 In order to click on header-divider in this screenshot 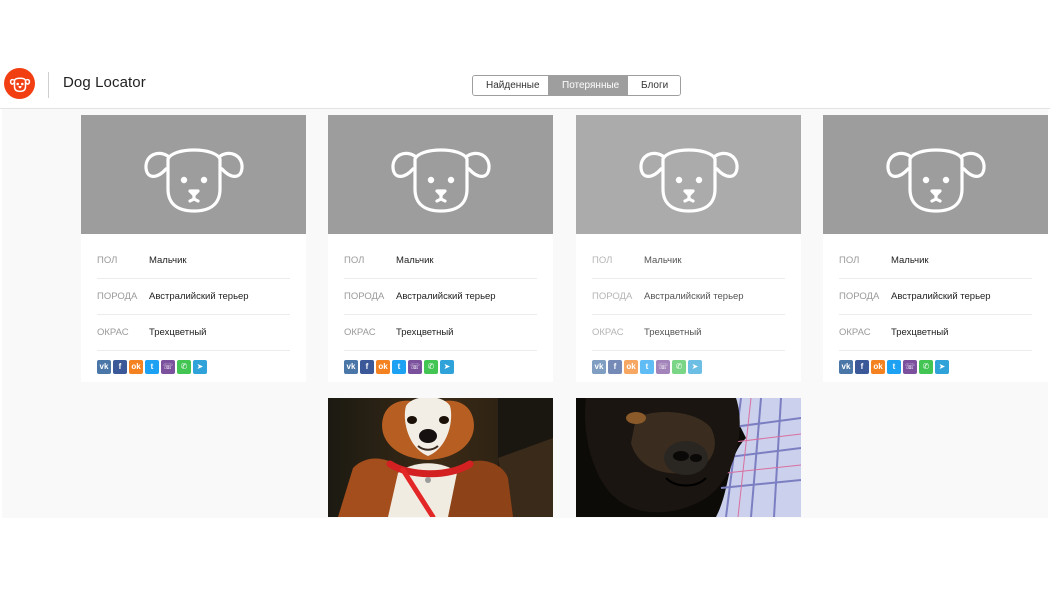, I will do `click(48, 85)`.